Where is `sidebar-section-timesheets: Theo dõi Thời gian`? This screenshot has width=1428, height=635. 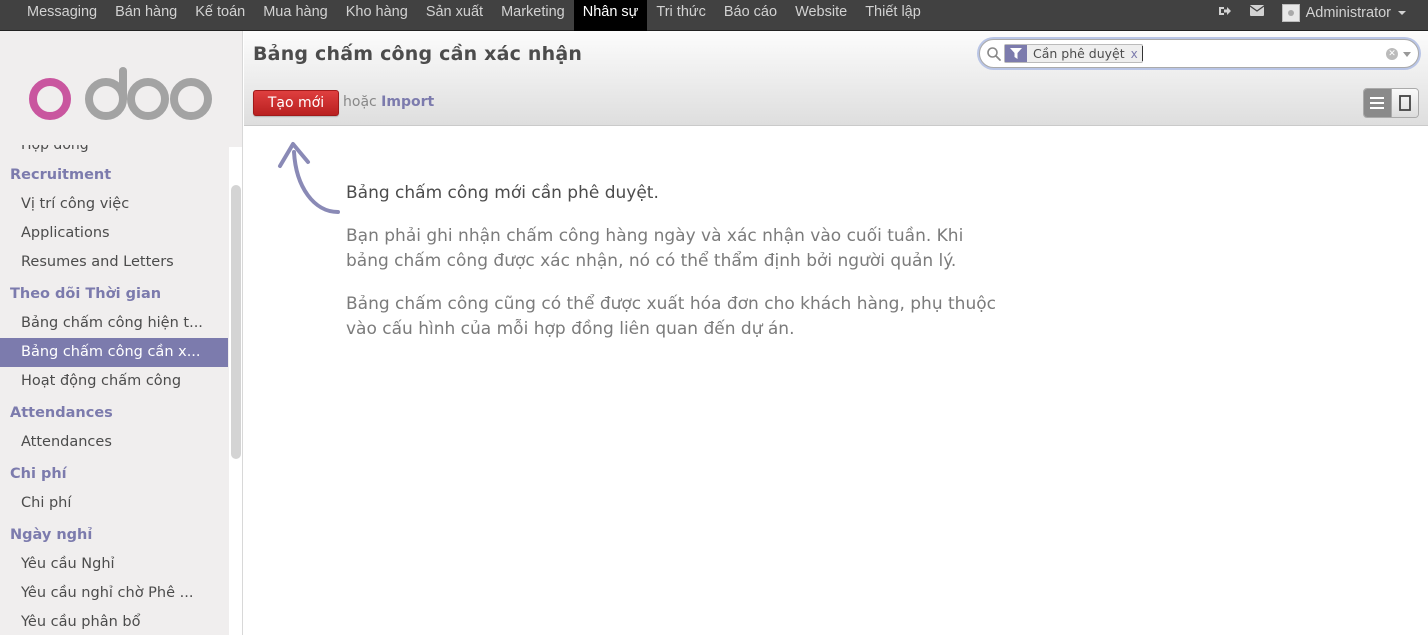 sidebar-section-timesheets: Theo dõi Thời gian is located at coordinates (86, 294).